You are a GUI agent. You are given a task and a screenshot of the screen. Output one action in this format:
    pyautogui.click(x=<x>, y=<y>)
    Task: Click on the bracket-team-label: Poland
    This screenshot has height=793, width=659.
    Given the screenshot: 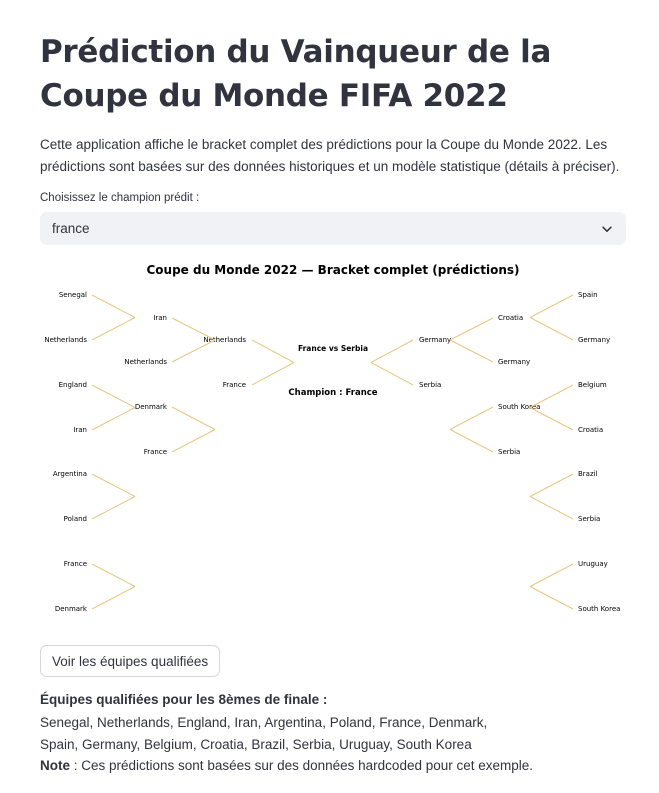 What is the action you would take?
    pyautogui.click(x=75, y=519)
    